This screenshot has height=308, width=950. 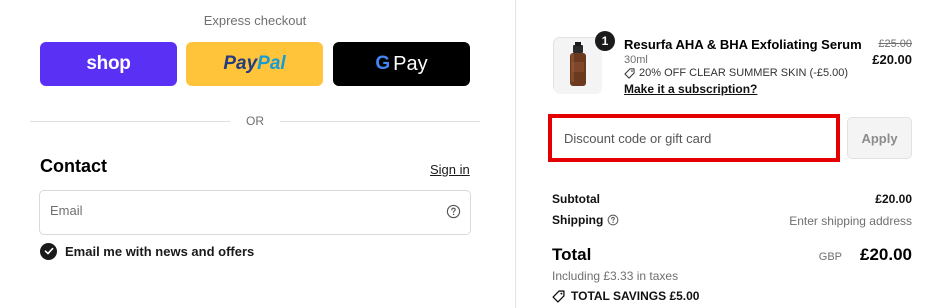 What do you see at coordinates (73, 166) in the screenshot?
I see `contact-heading: Contact` at bounding box center [73, 166].